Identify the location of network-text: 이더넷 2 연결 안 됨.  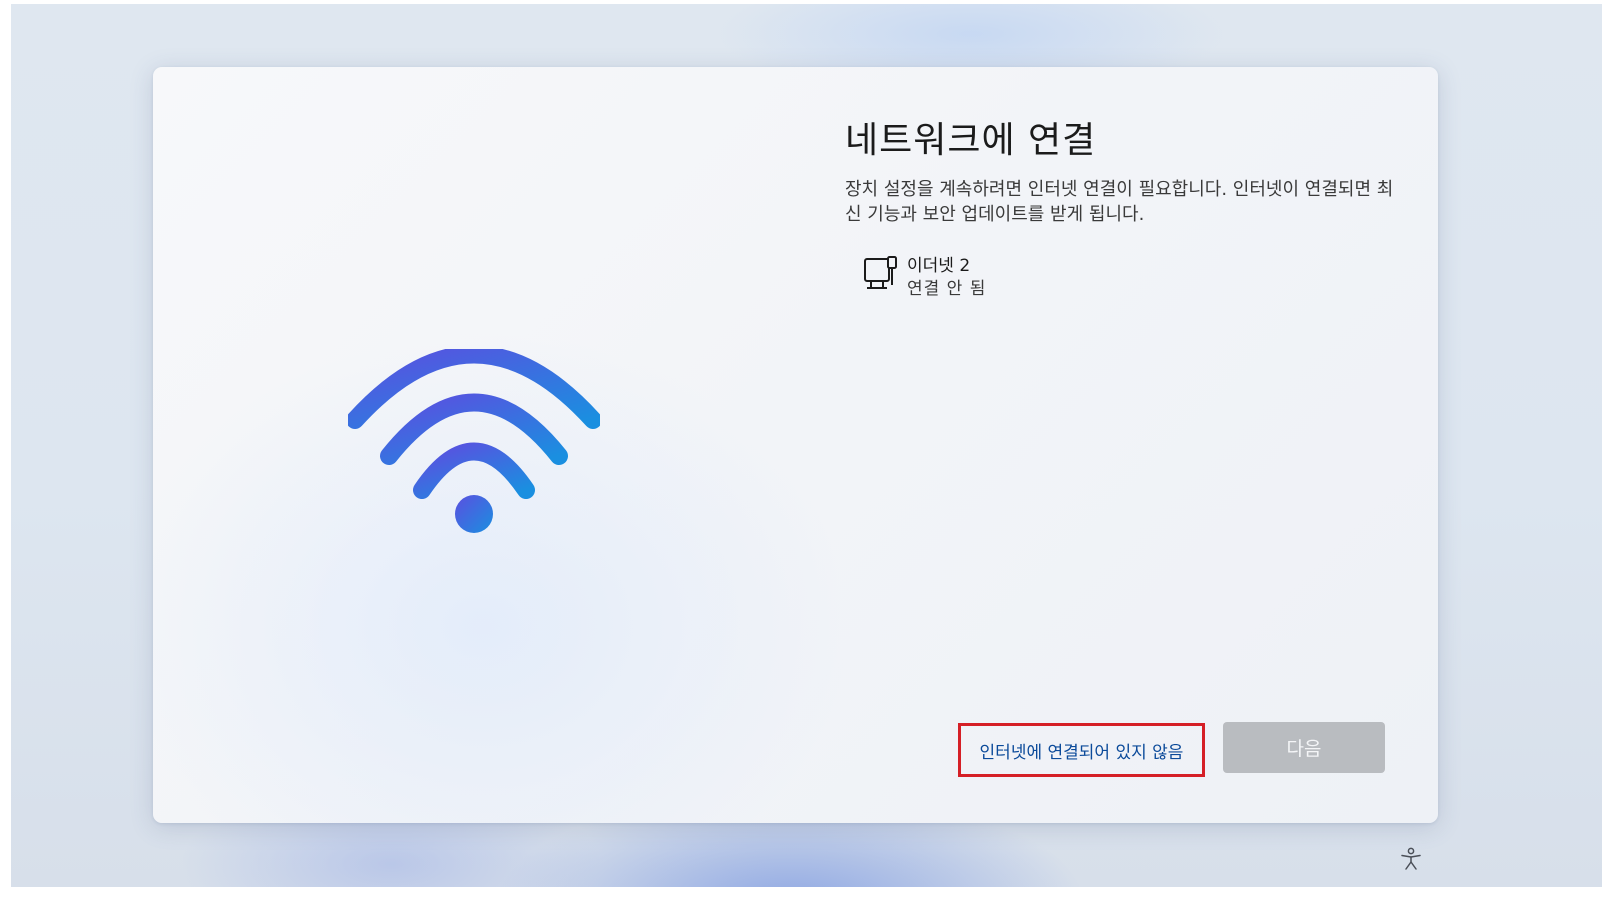
(946, 278).